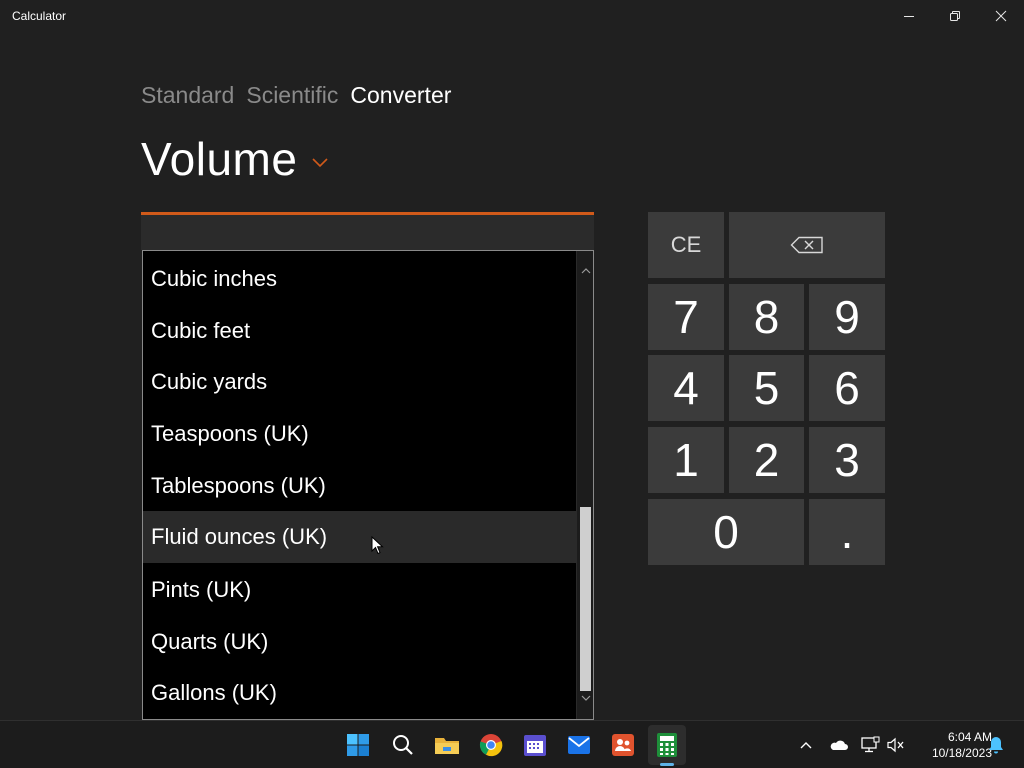 This screenshot has width=1024, height=768. What do you see at coordinates (367, 231) in the screenshot?
I see `unit-dropdown-field` at bounding box center [367, 231].